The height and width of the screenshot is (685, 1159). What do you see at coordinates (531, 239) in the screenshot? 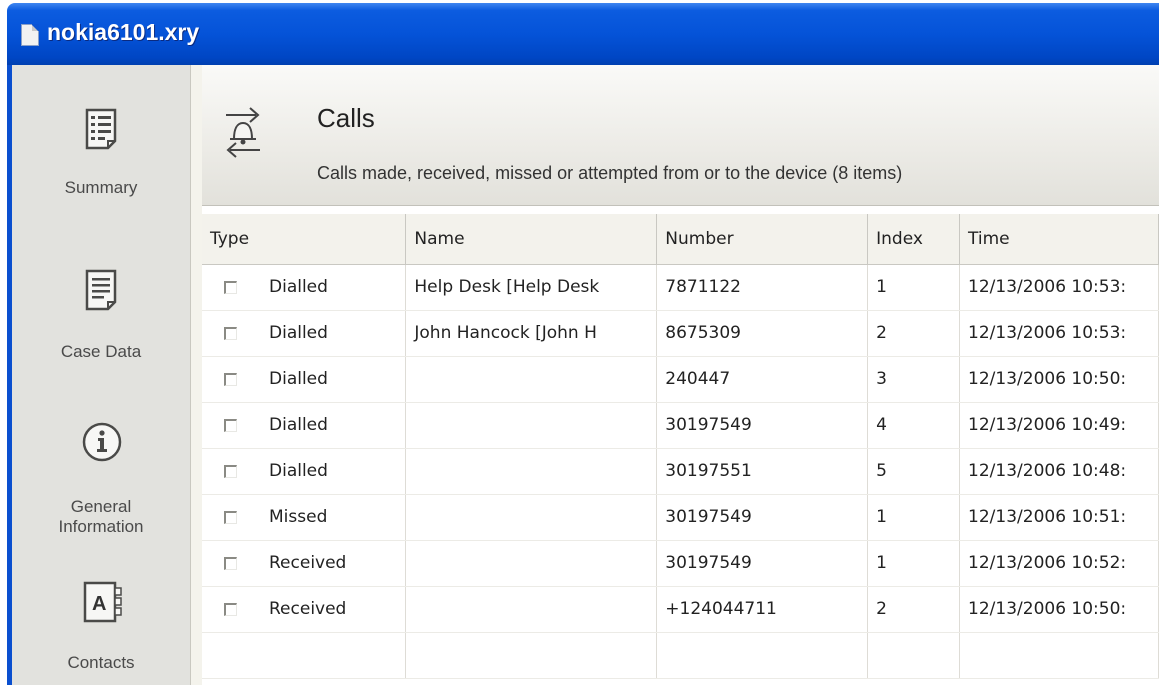
I see `column-header-name: Name` at bounding box center [531, 239].